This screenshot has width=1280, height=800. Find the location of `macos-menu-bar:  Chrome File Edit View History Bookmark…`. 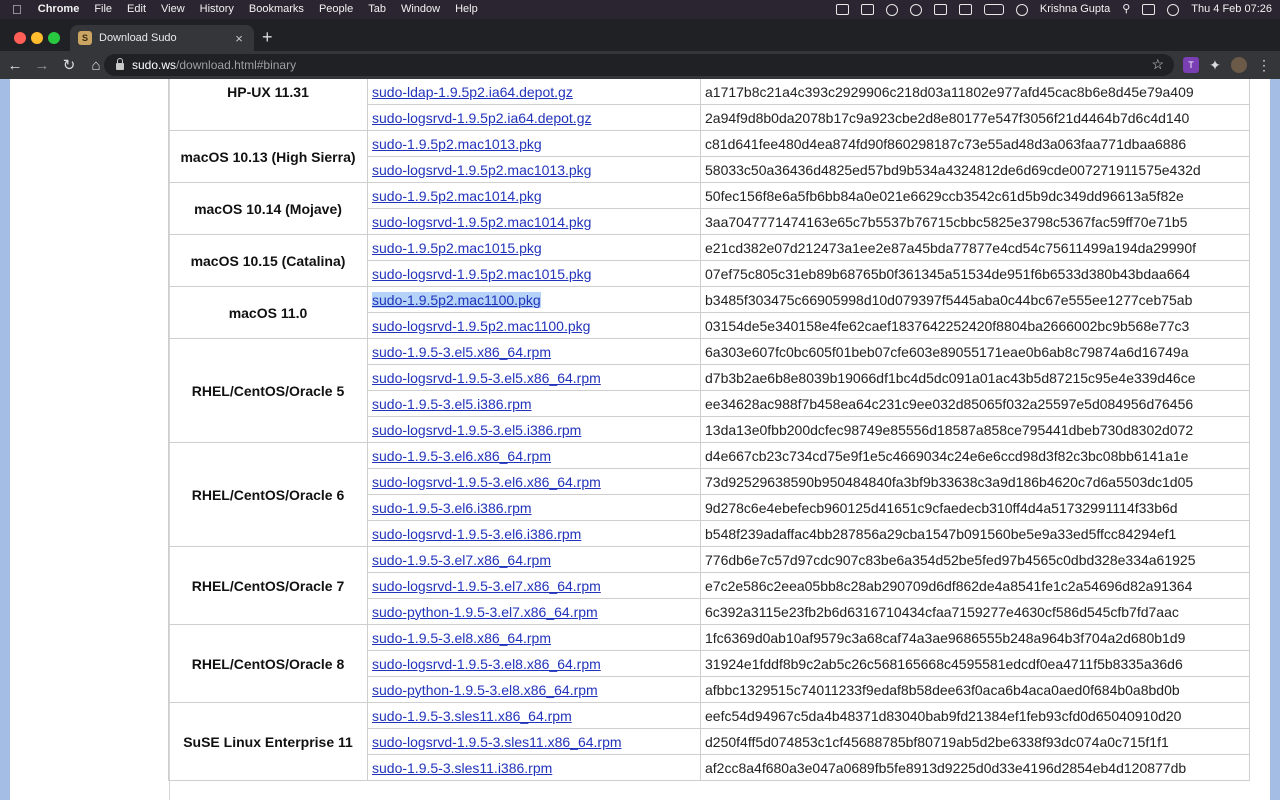

macos-menu-bar:  Chrome File Edit View History Bookmark… is located at coordinates (640, 9).